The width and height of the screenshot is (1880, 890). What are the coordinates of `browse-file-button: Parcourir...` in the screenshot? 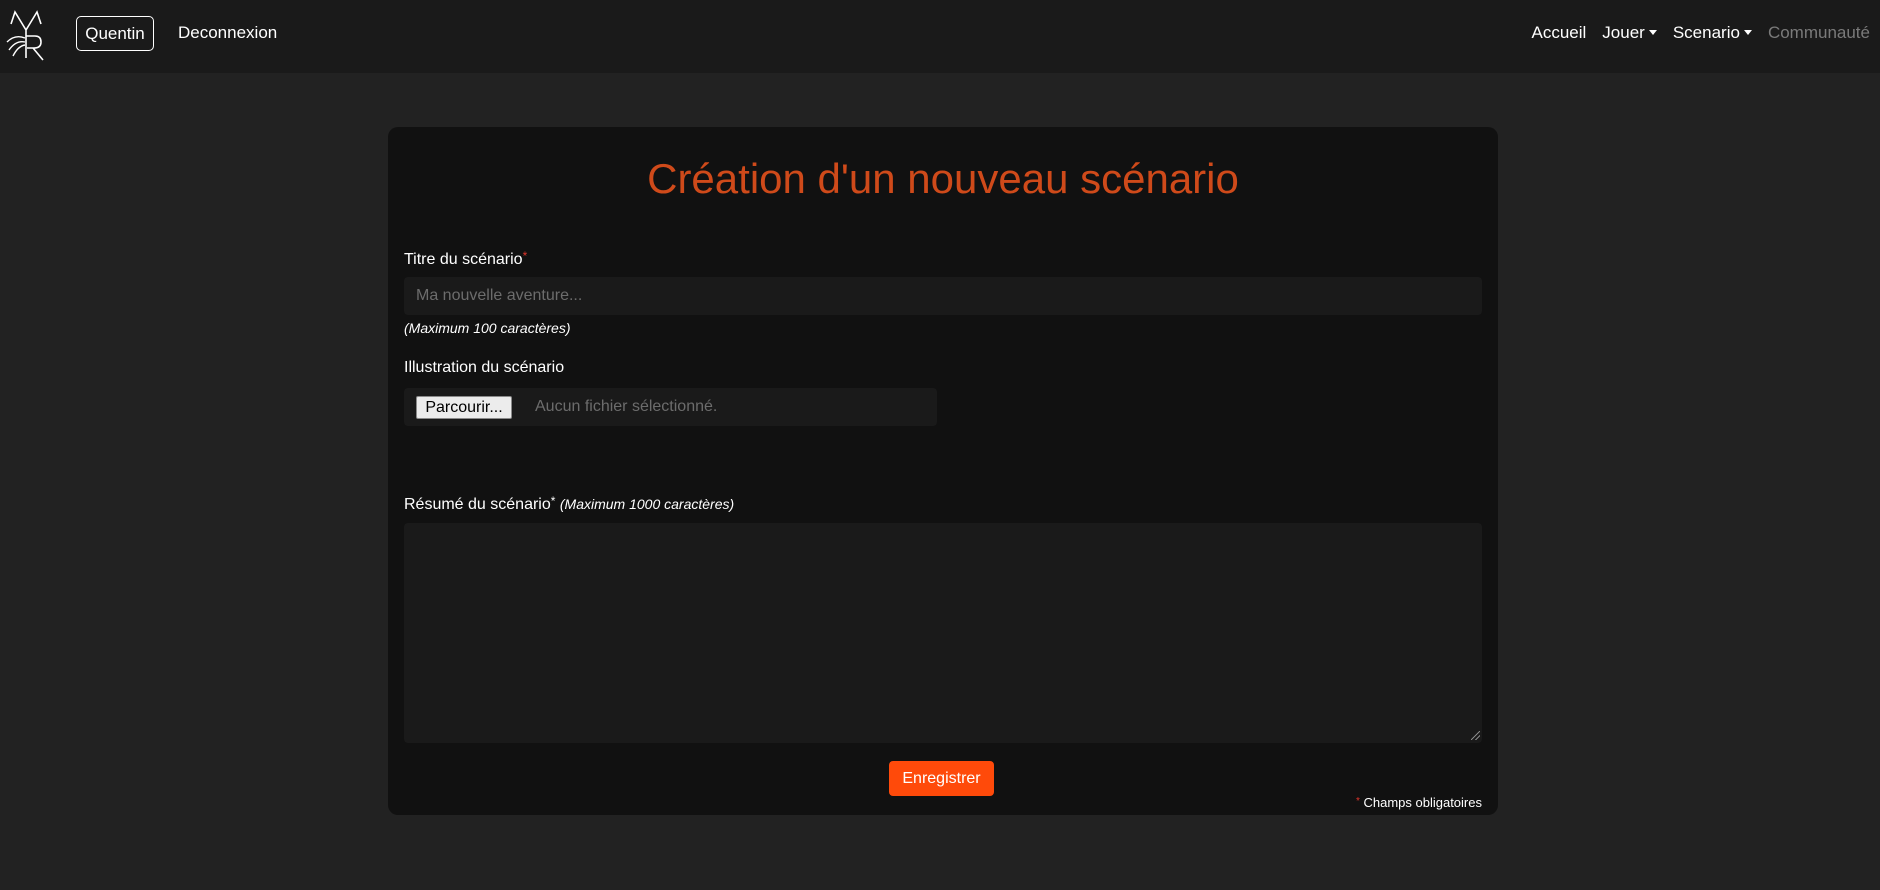 It's located at (464, 407).